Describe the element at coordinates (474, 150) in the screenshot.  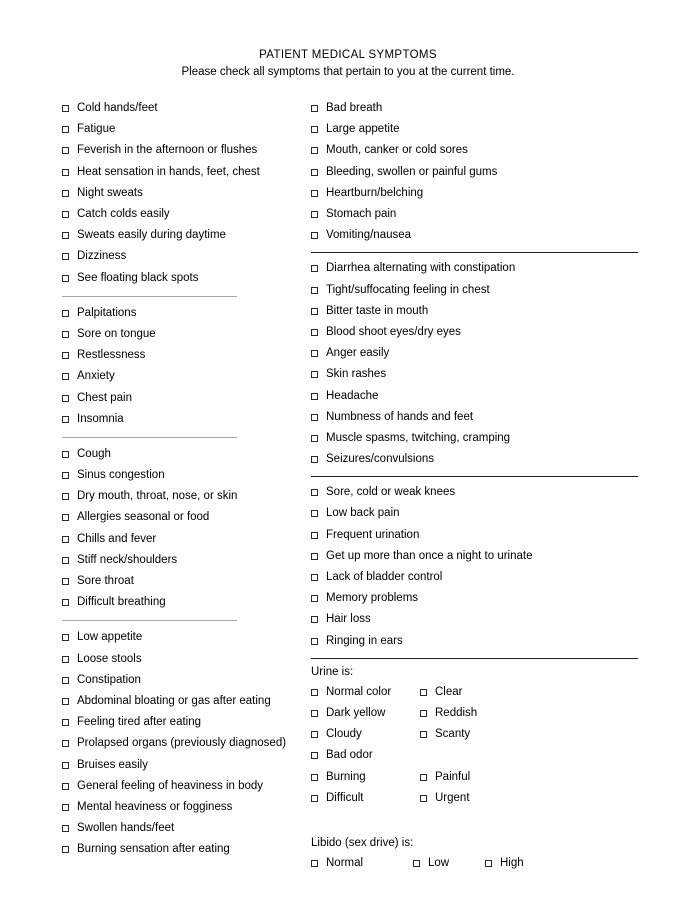
I see `checkbox-row: Mouth, canker or cold sores` at that location.